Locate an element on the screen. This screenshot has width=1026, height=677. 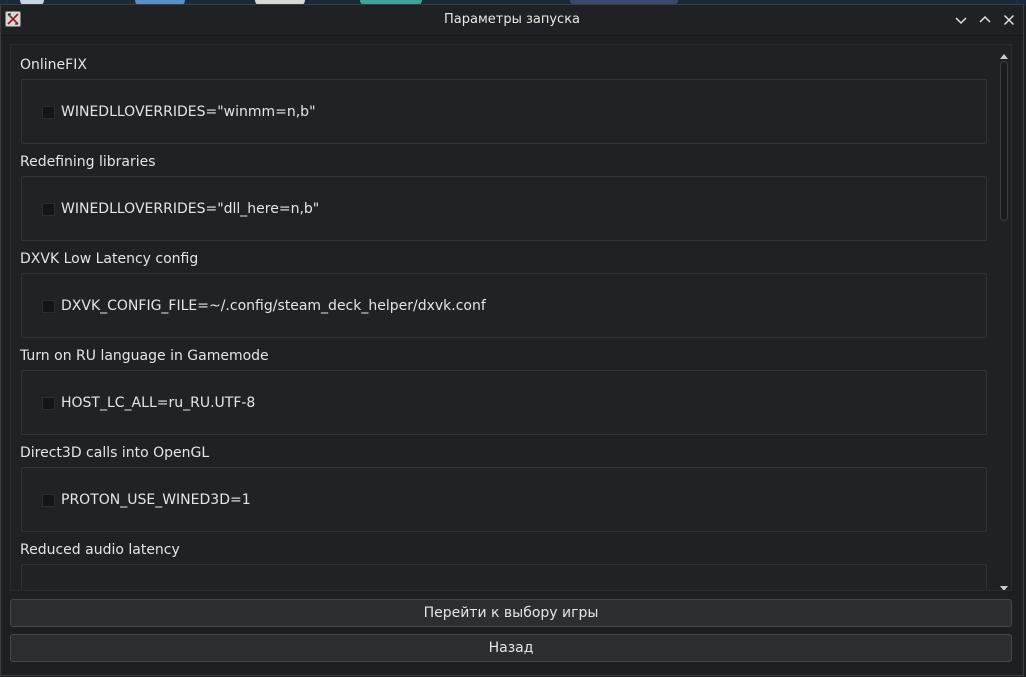
option-group: OnlineFIX WINEDLLOVERRIDES="winmm=n,b" is located at coordinates (501, 94).